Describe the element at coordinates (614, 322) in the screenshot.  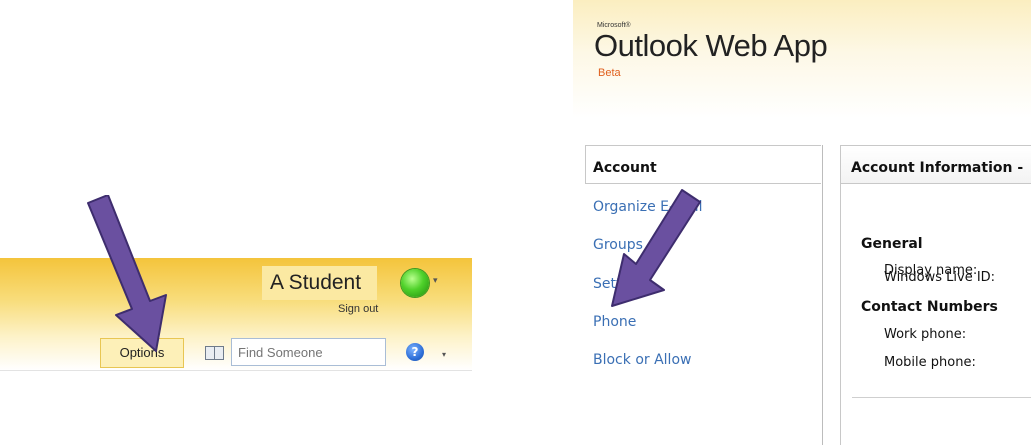
I see `nav-item-phone: Phone` at that location.